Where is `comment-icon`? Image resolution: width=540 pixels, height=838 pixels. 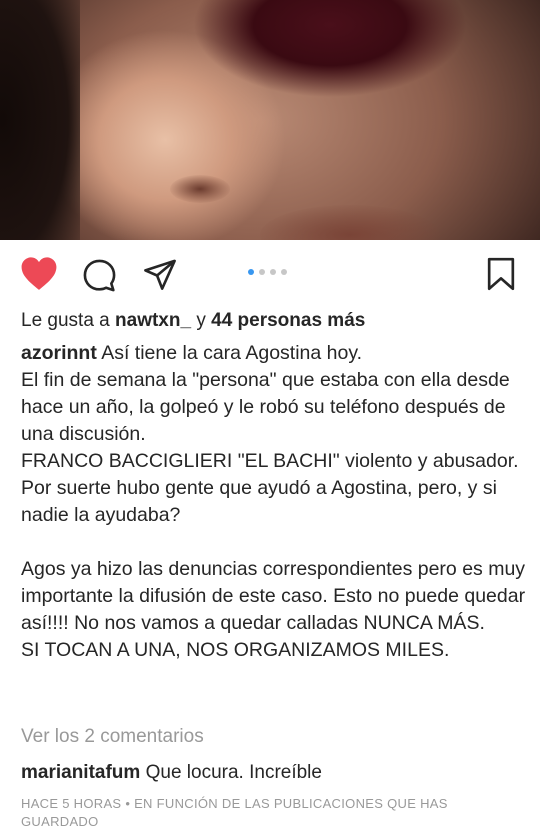 comment-icon is located at coordinates (99, 275).